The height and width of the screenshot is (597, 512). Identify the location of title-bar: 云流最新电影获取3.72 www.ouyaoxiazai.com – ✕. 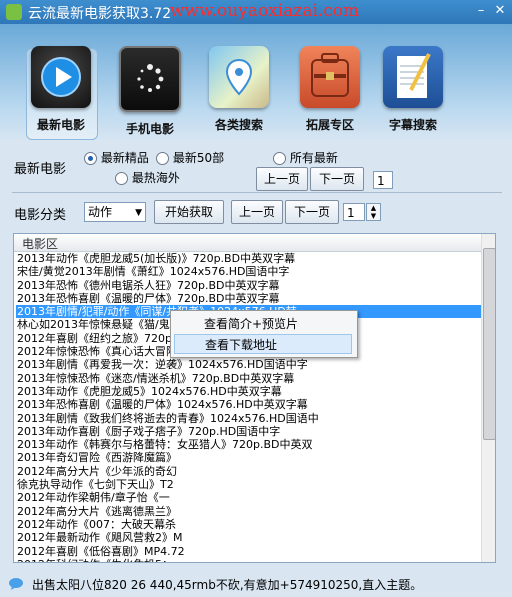
(256, 12).